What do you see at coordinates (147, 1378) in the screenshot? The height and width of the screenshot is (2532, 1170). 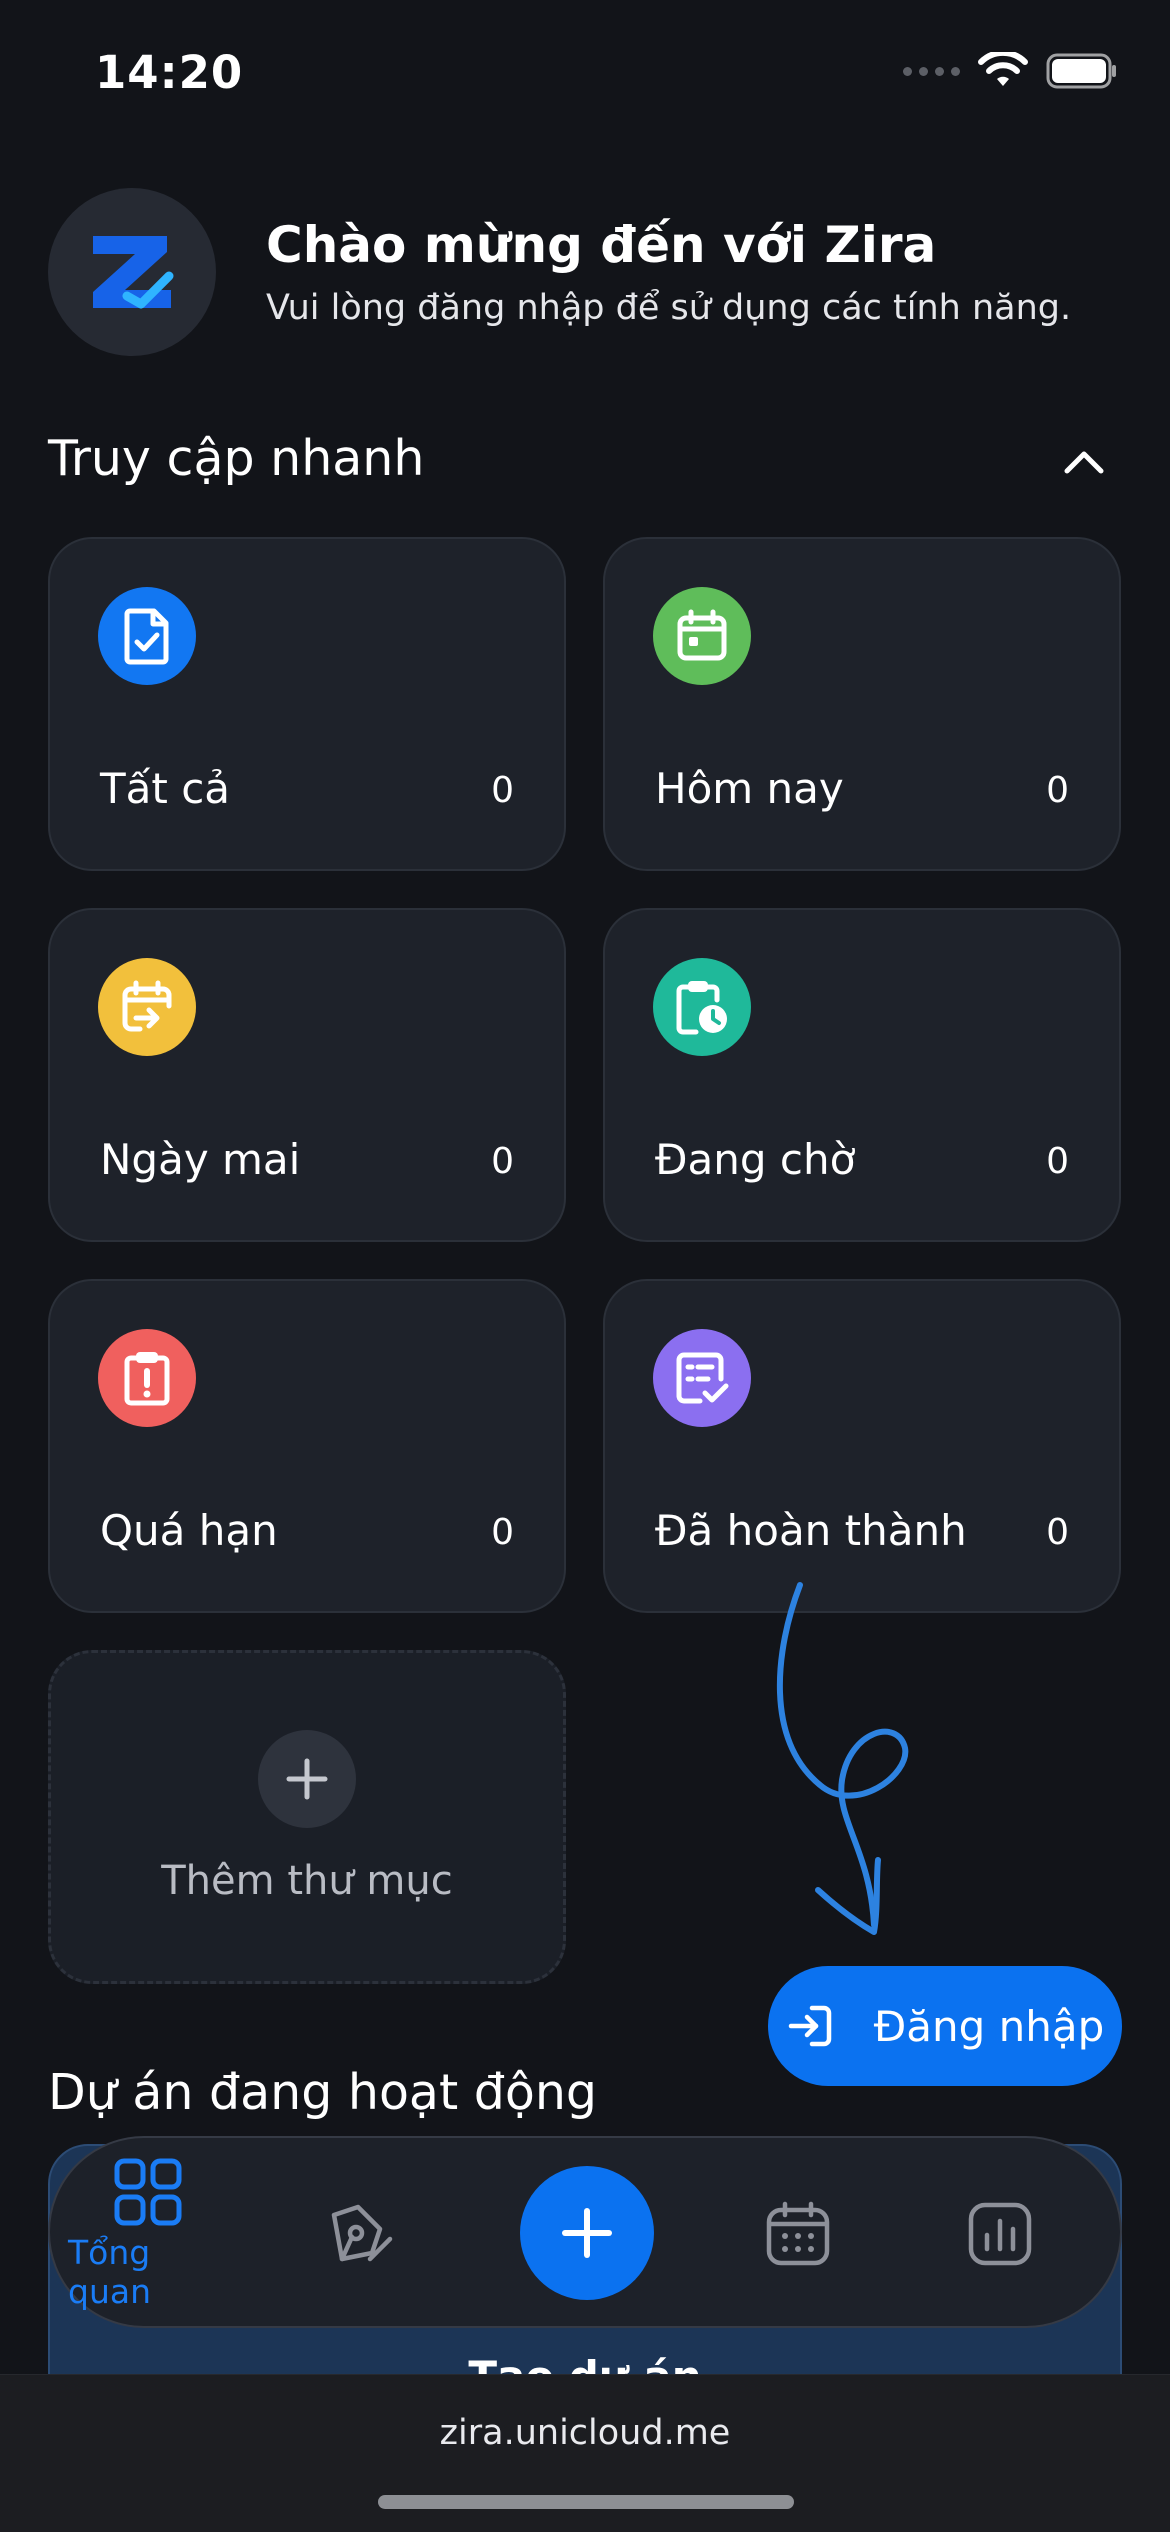 I see `clipboard-alert-icon` at bounding box center [147, 1378].